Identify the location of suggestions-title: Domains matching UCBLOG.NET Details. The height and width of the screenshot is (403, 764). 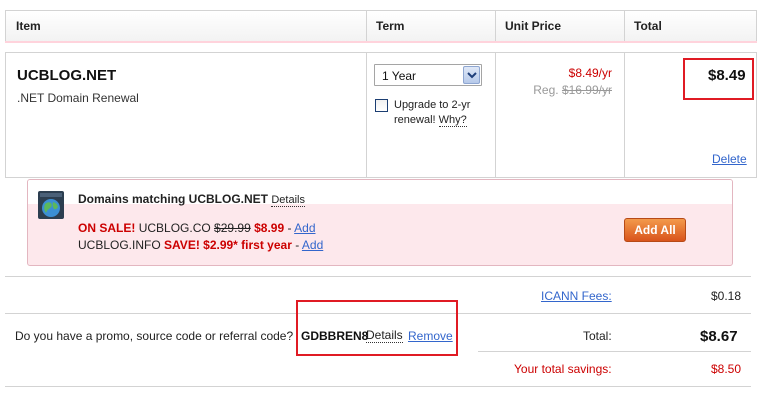
(191, 199).